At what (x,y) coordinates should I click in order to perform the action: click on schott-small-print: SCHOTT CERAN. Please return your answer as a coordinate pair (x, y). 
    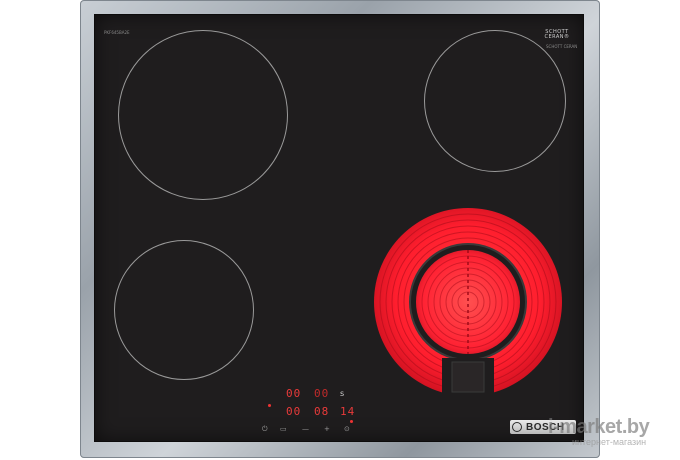
    Looking at the image, I should click on (562, 46).